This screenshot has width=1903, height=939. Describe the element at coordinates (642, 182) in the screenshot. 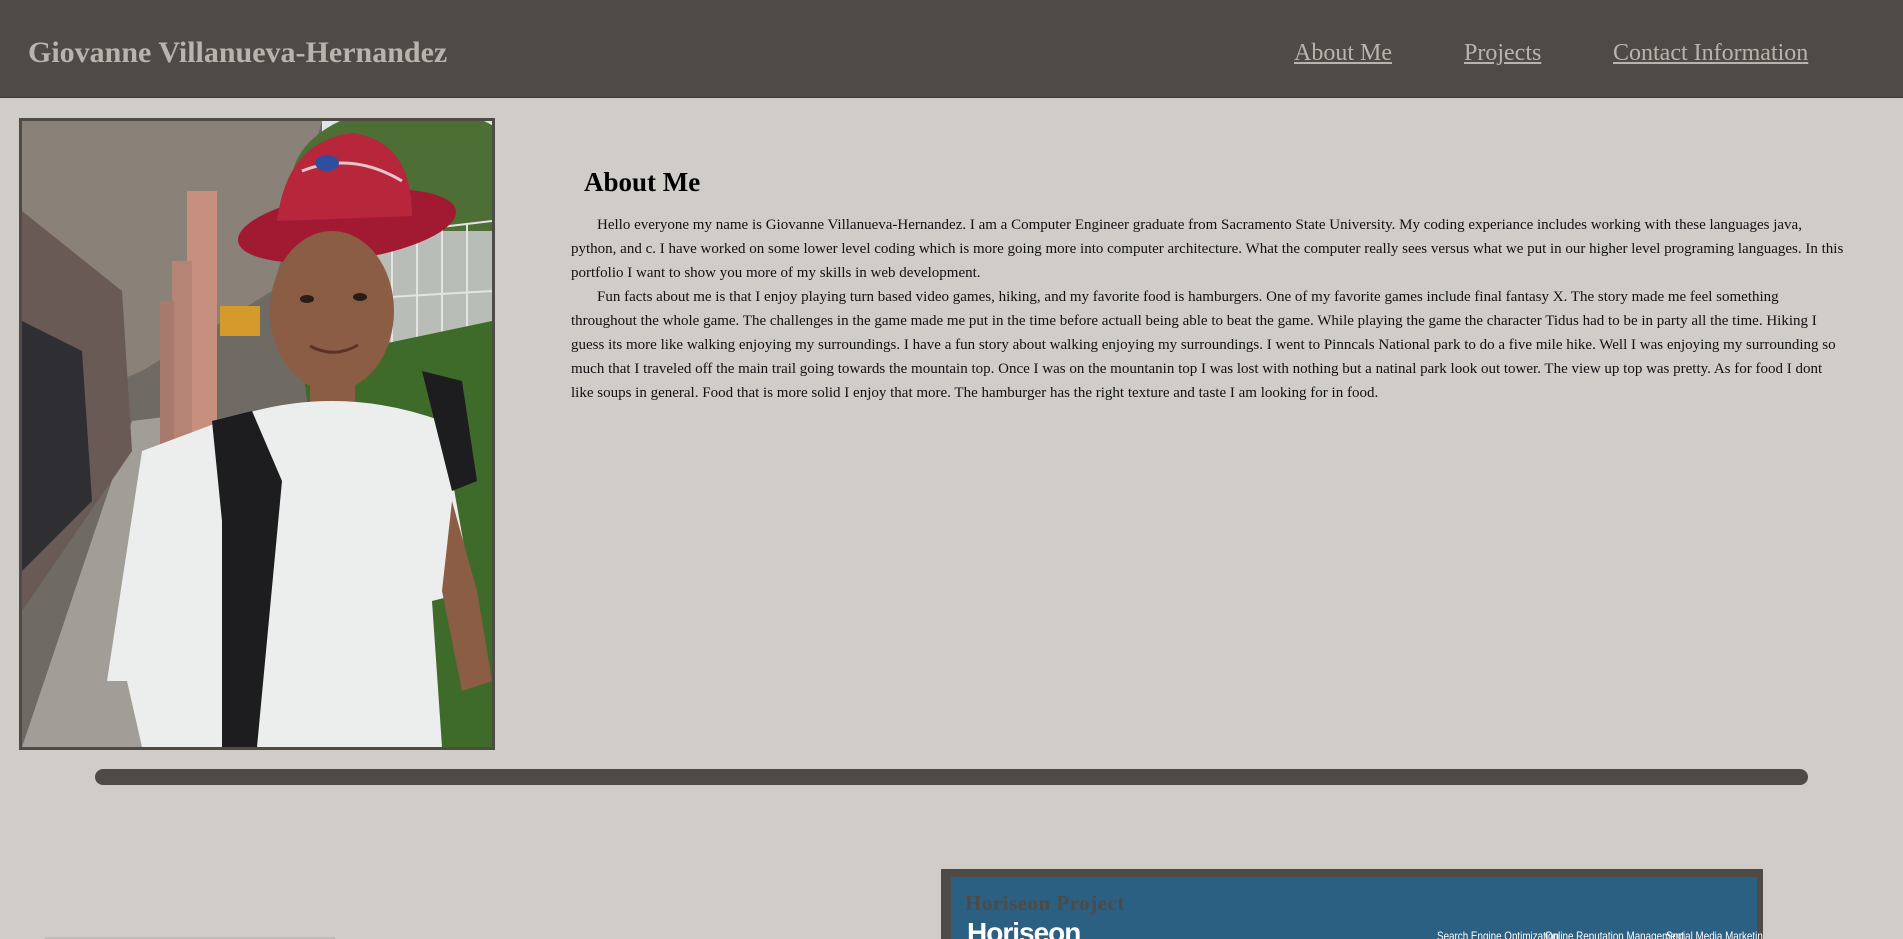

I see `about-heading: About Me` at that location.